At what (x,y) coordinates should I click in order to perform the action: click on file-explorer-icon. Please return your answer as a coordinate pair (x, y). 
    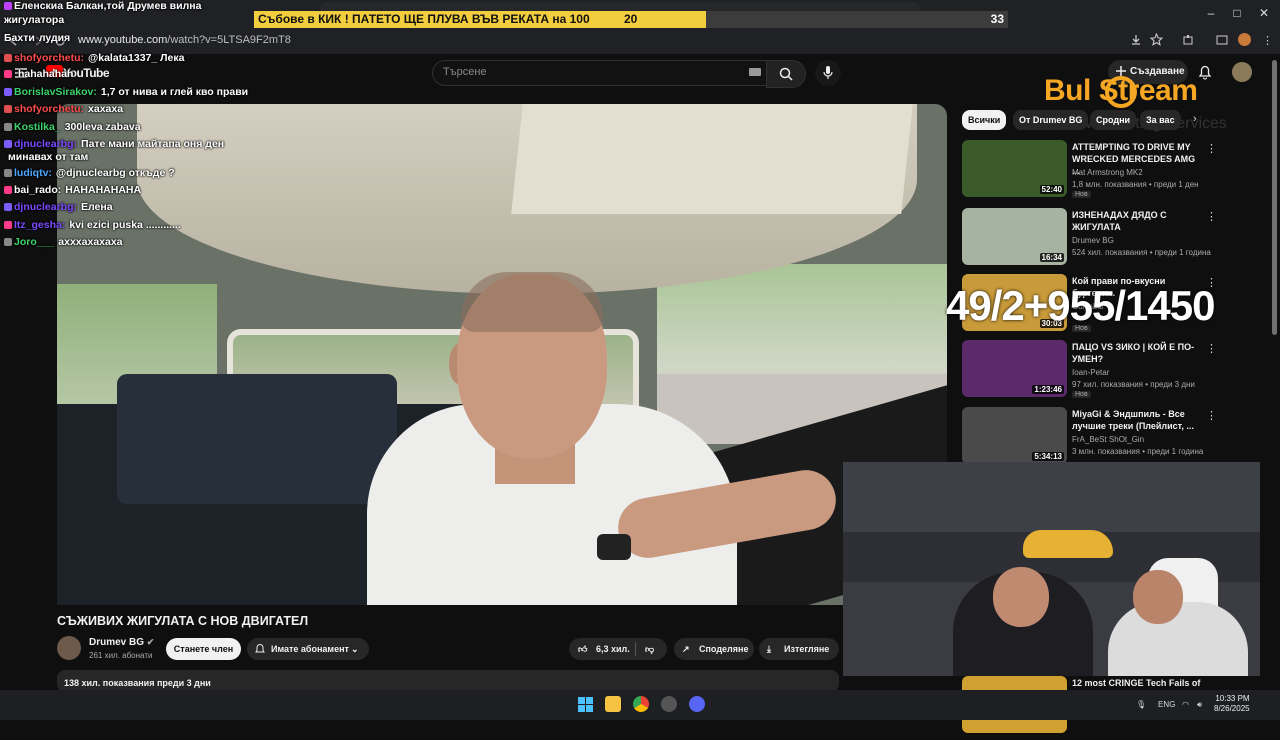
    Looking at the image, I should click on (613, 704).